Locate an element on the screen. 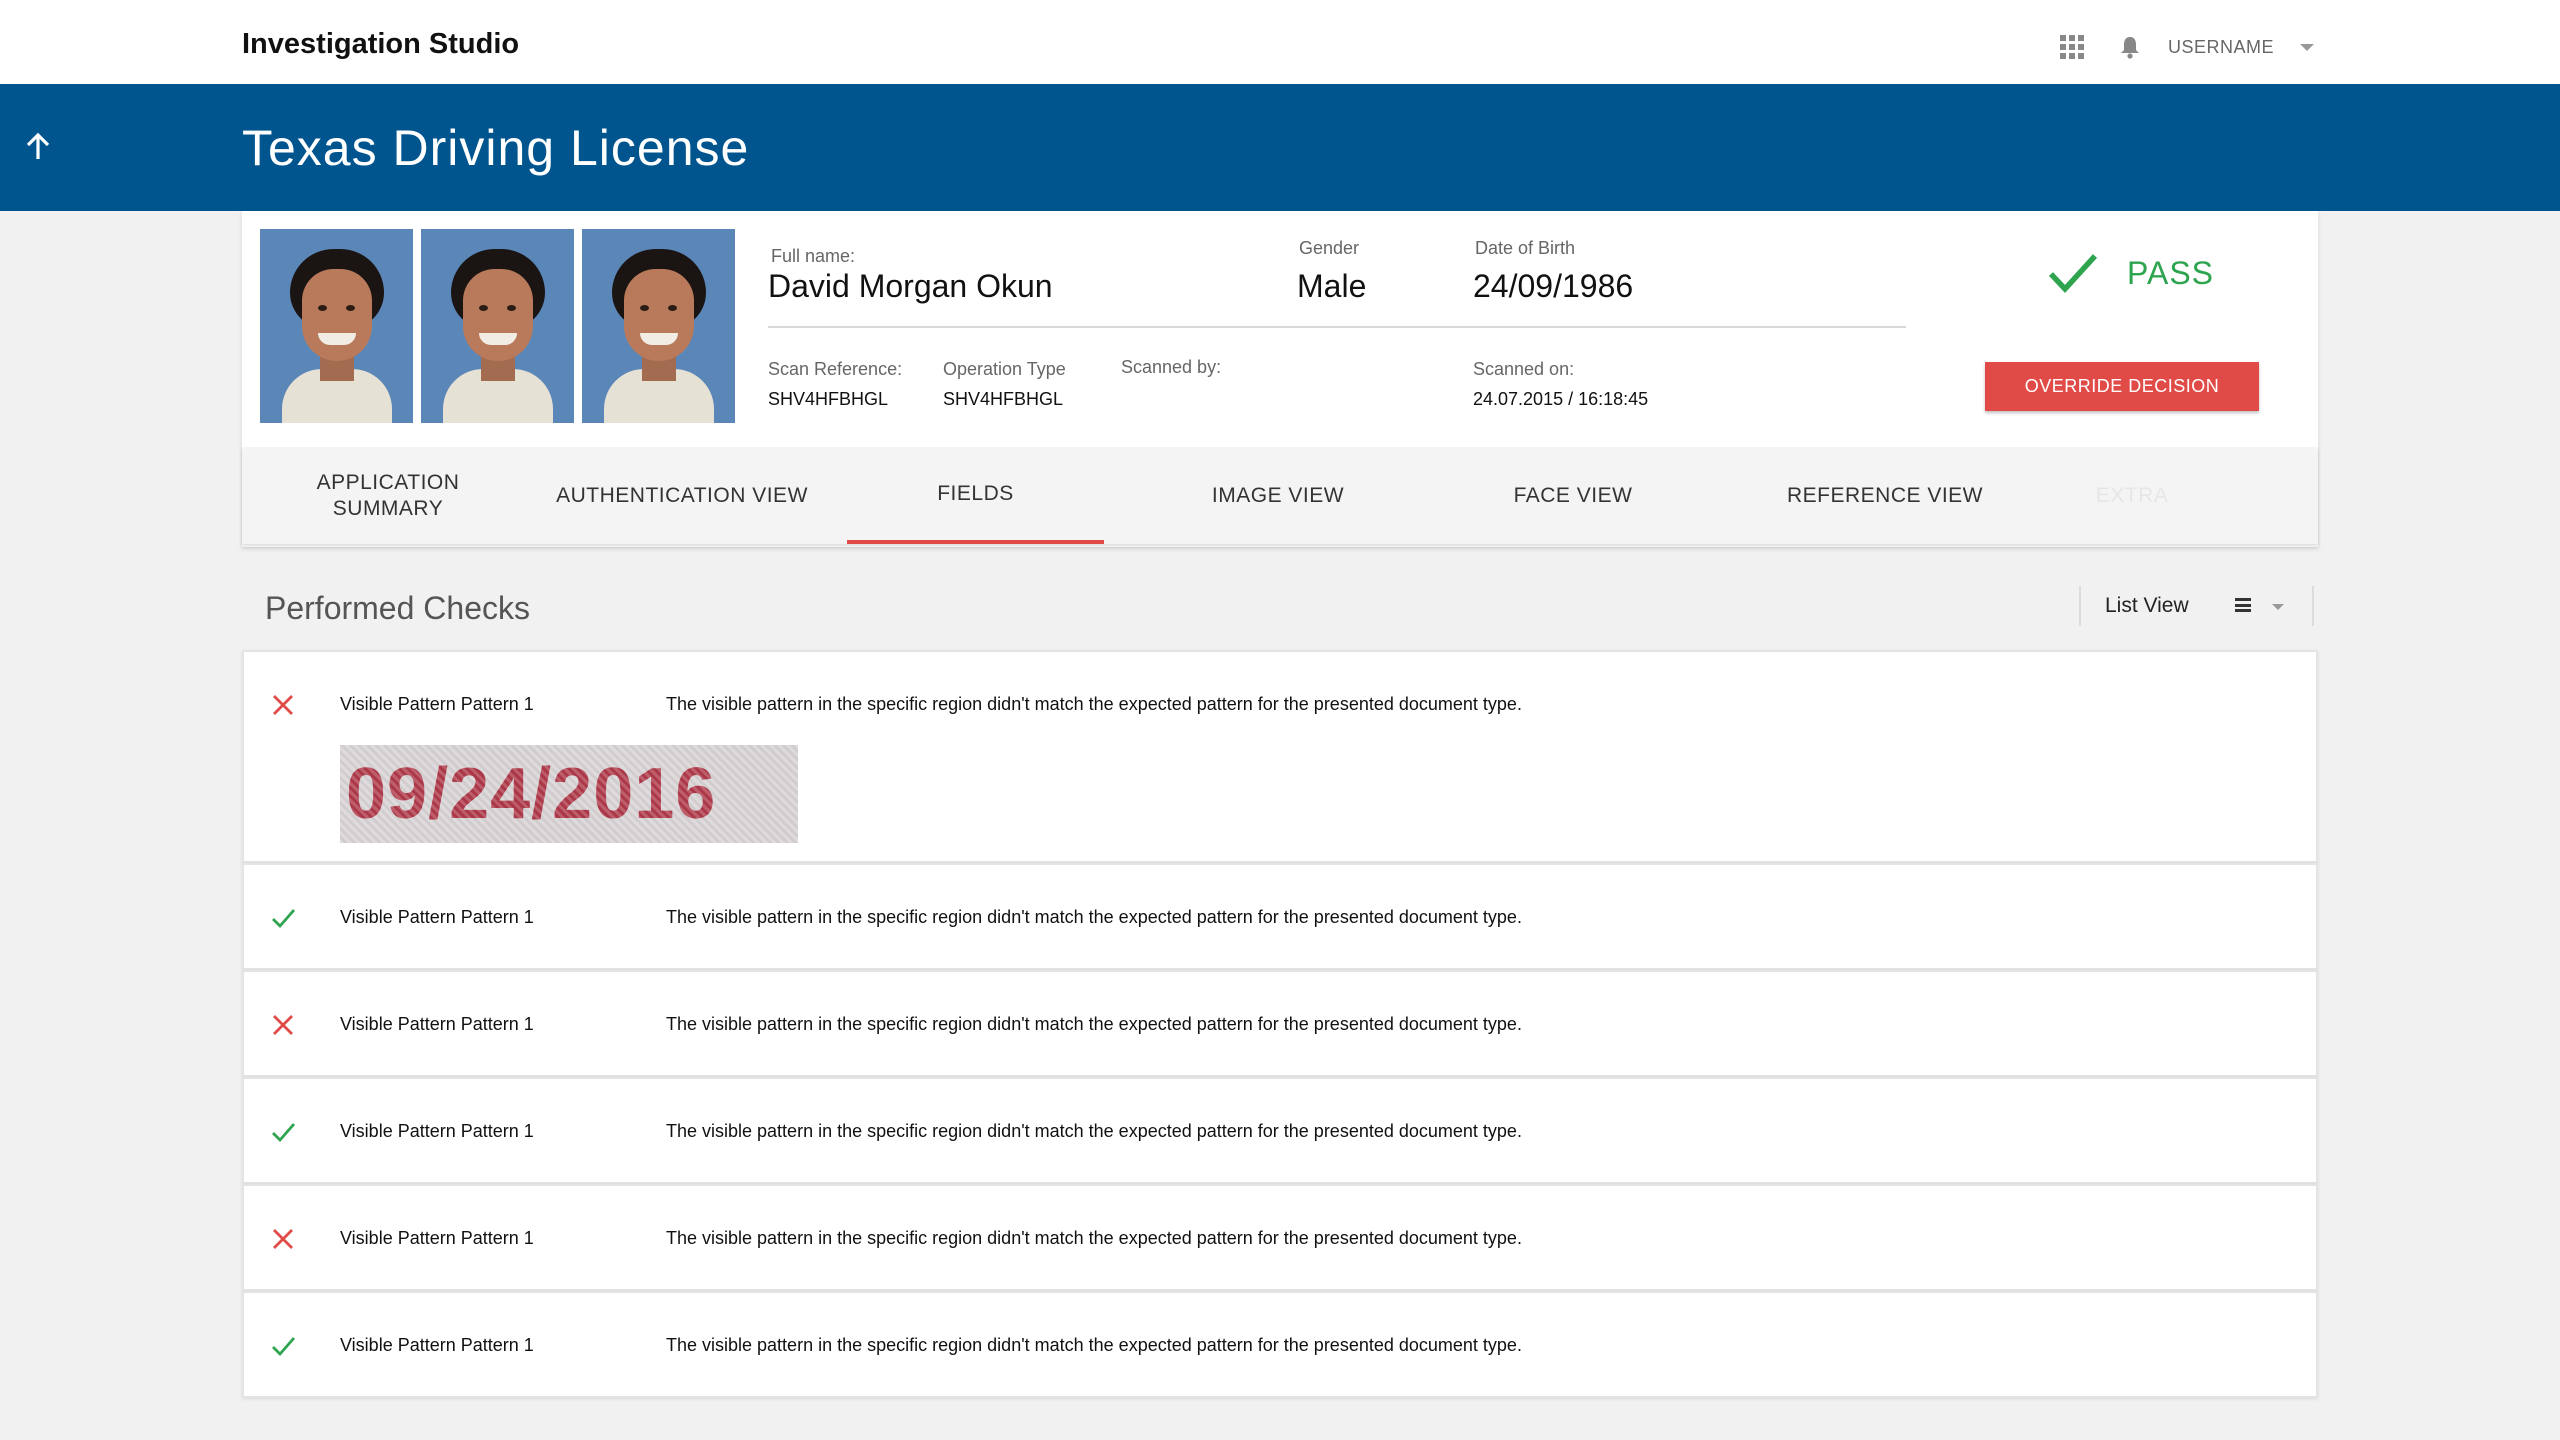  gender-value: Male is located at coordinates (1332, 286).